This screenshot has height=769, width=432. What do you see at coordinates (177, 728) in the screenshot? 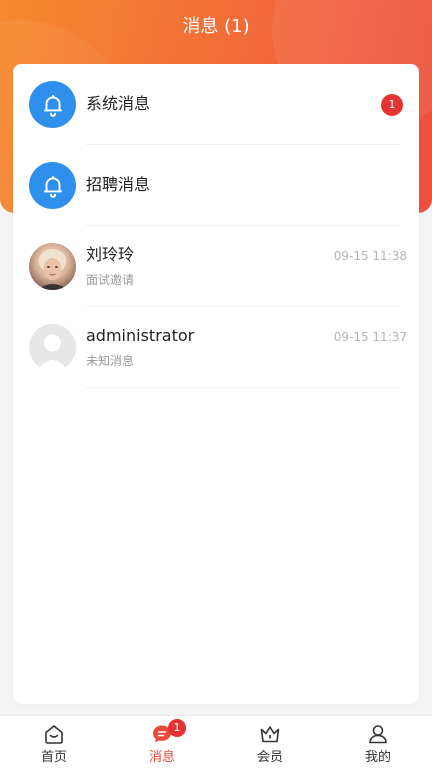
I see `tab-badge: 1` at bounding box center [177, 728].